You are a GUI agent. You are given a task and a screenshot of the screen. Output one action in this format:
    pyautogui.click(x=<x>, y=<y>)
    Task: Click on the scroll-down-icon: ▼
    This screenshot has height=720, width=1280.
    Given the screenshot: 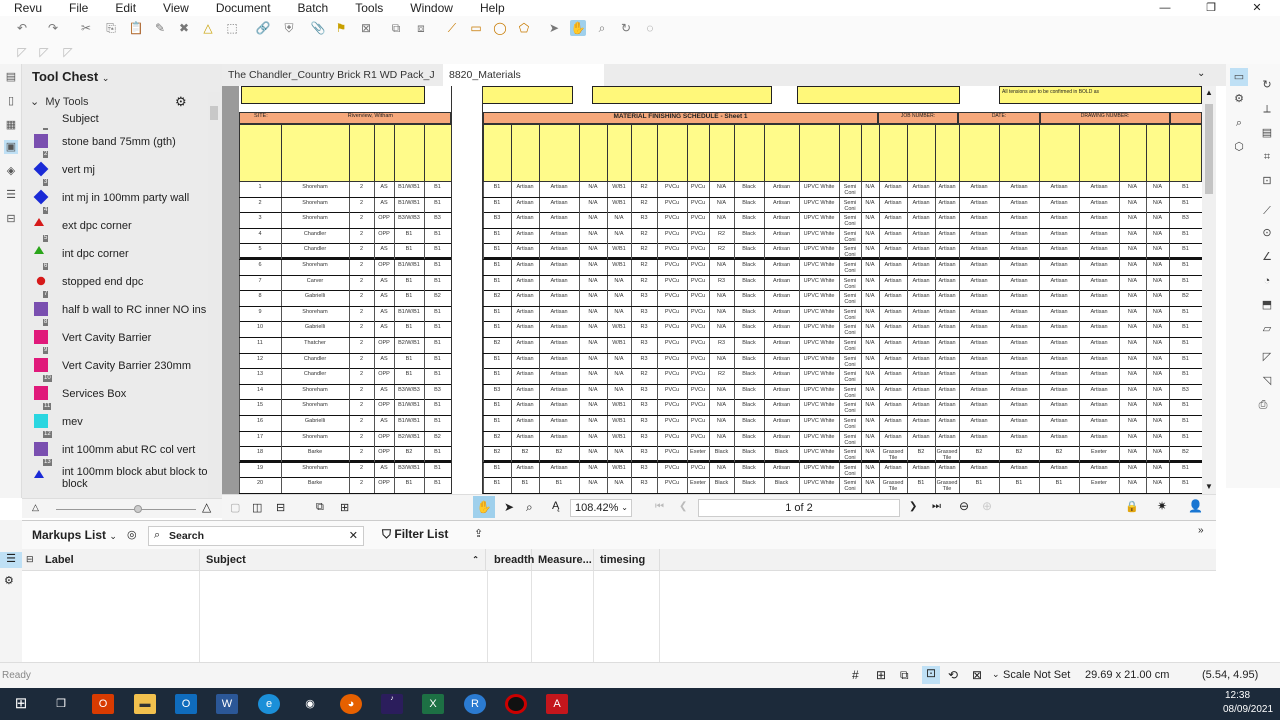 What is the action you would take?
    pyautogui.click(x=1209, y=486)
    